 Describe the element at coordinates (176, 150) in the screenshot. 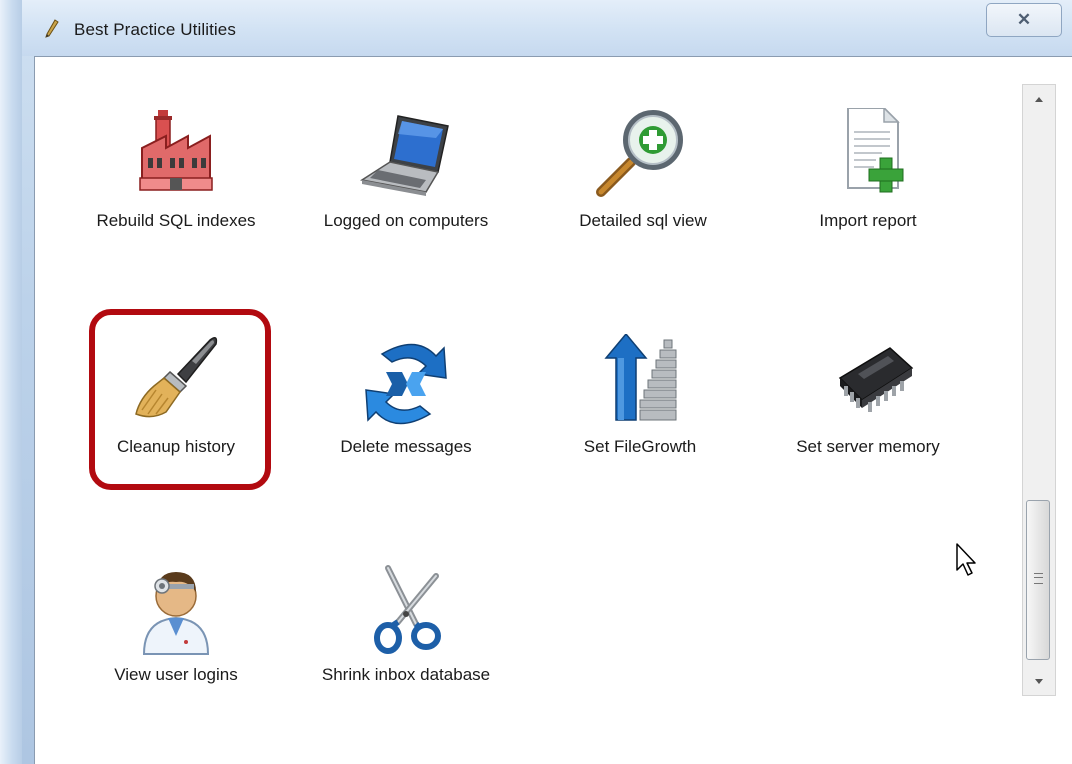

I see `factory-icon` at that location.